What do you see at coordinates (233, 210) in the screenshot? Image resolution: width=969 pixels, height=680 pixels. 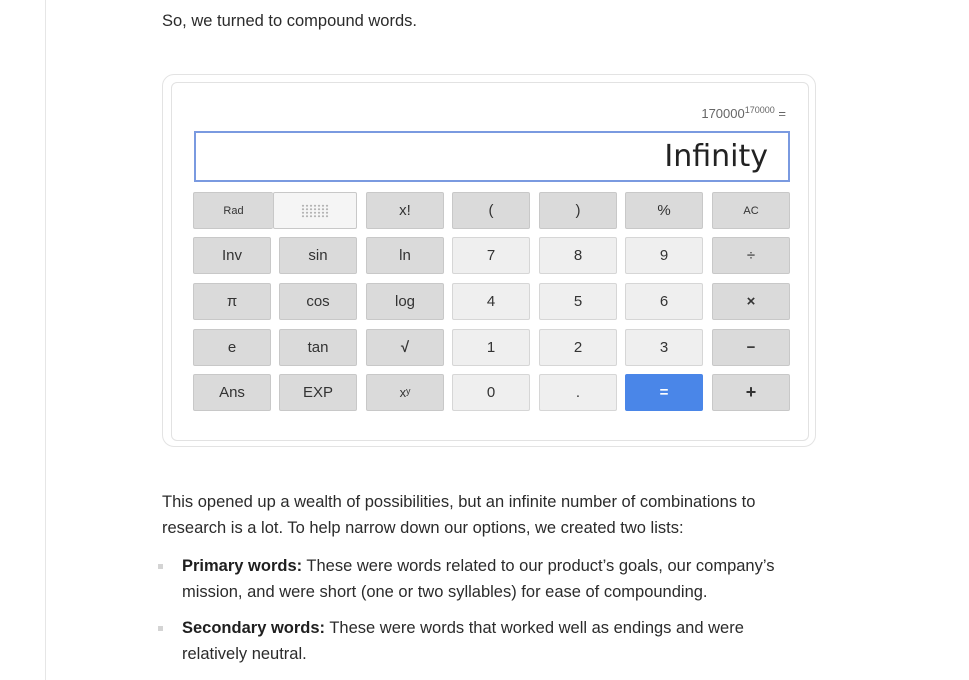 I see `rad-button: Rad` at bounding box center [233, 210].